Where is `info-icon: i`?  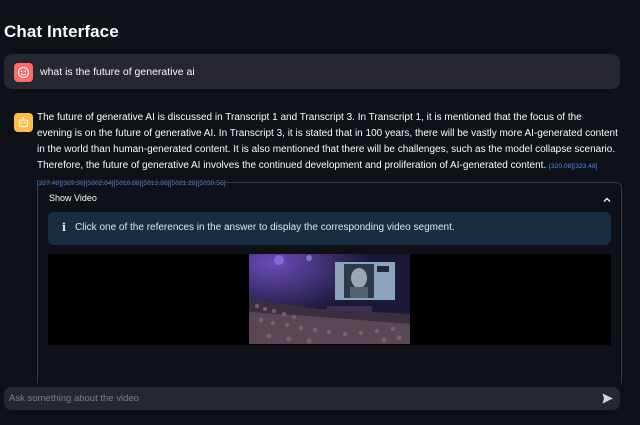
info-icon: i is located at coordinates (64, 227).